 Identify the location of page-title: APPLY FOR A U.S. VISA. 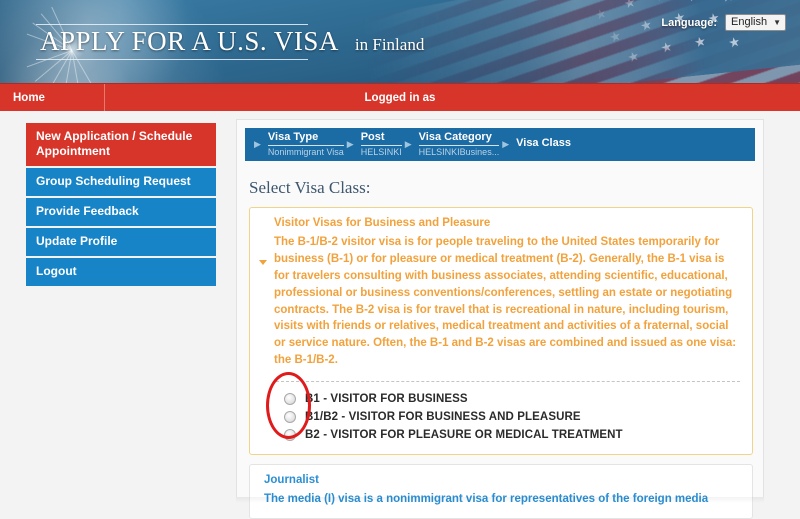
(189, 41).